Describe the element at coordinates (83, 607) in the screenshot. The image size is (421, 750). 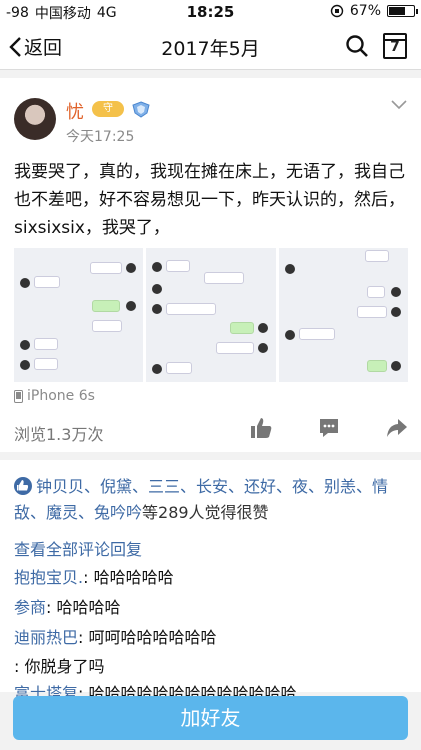
I see `comment-text: : 哈哈哈哈` at that location.